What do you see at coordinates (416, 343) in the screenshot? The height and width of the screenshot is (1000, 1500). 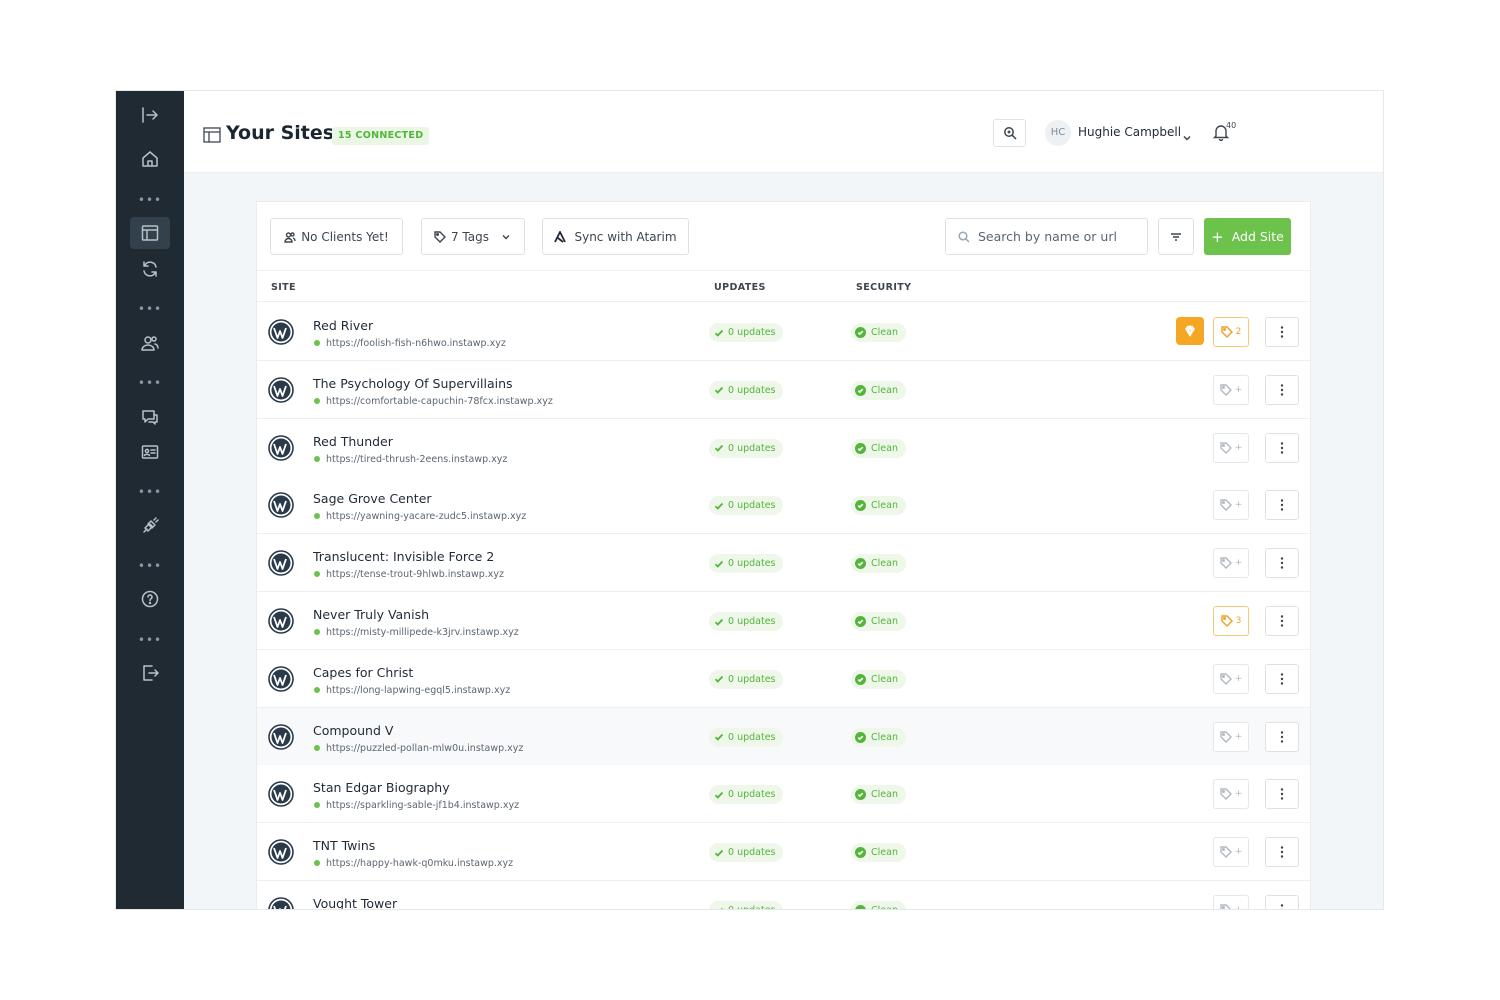 I see `site-url: https://foolish-fish-n6hwo.instawp.xyz` at bounding box center [416, 343].